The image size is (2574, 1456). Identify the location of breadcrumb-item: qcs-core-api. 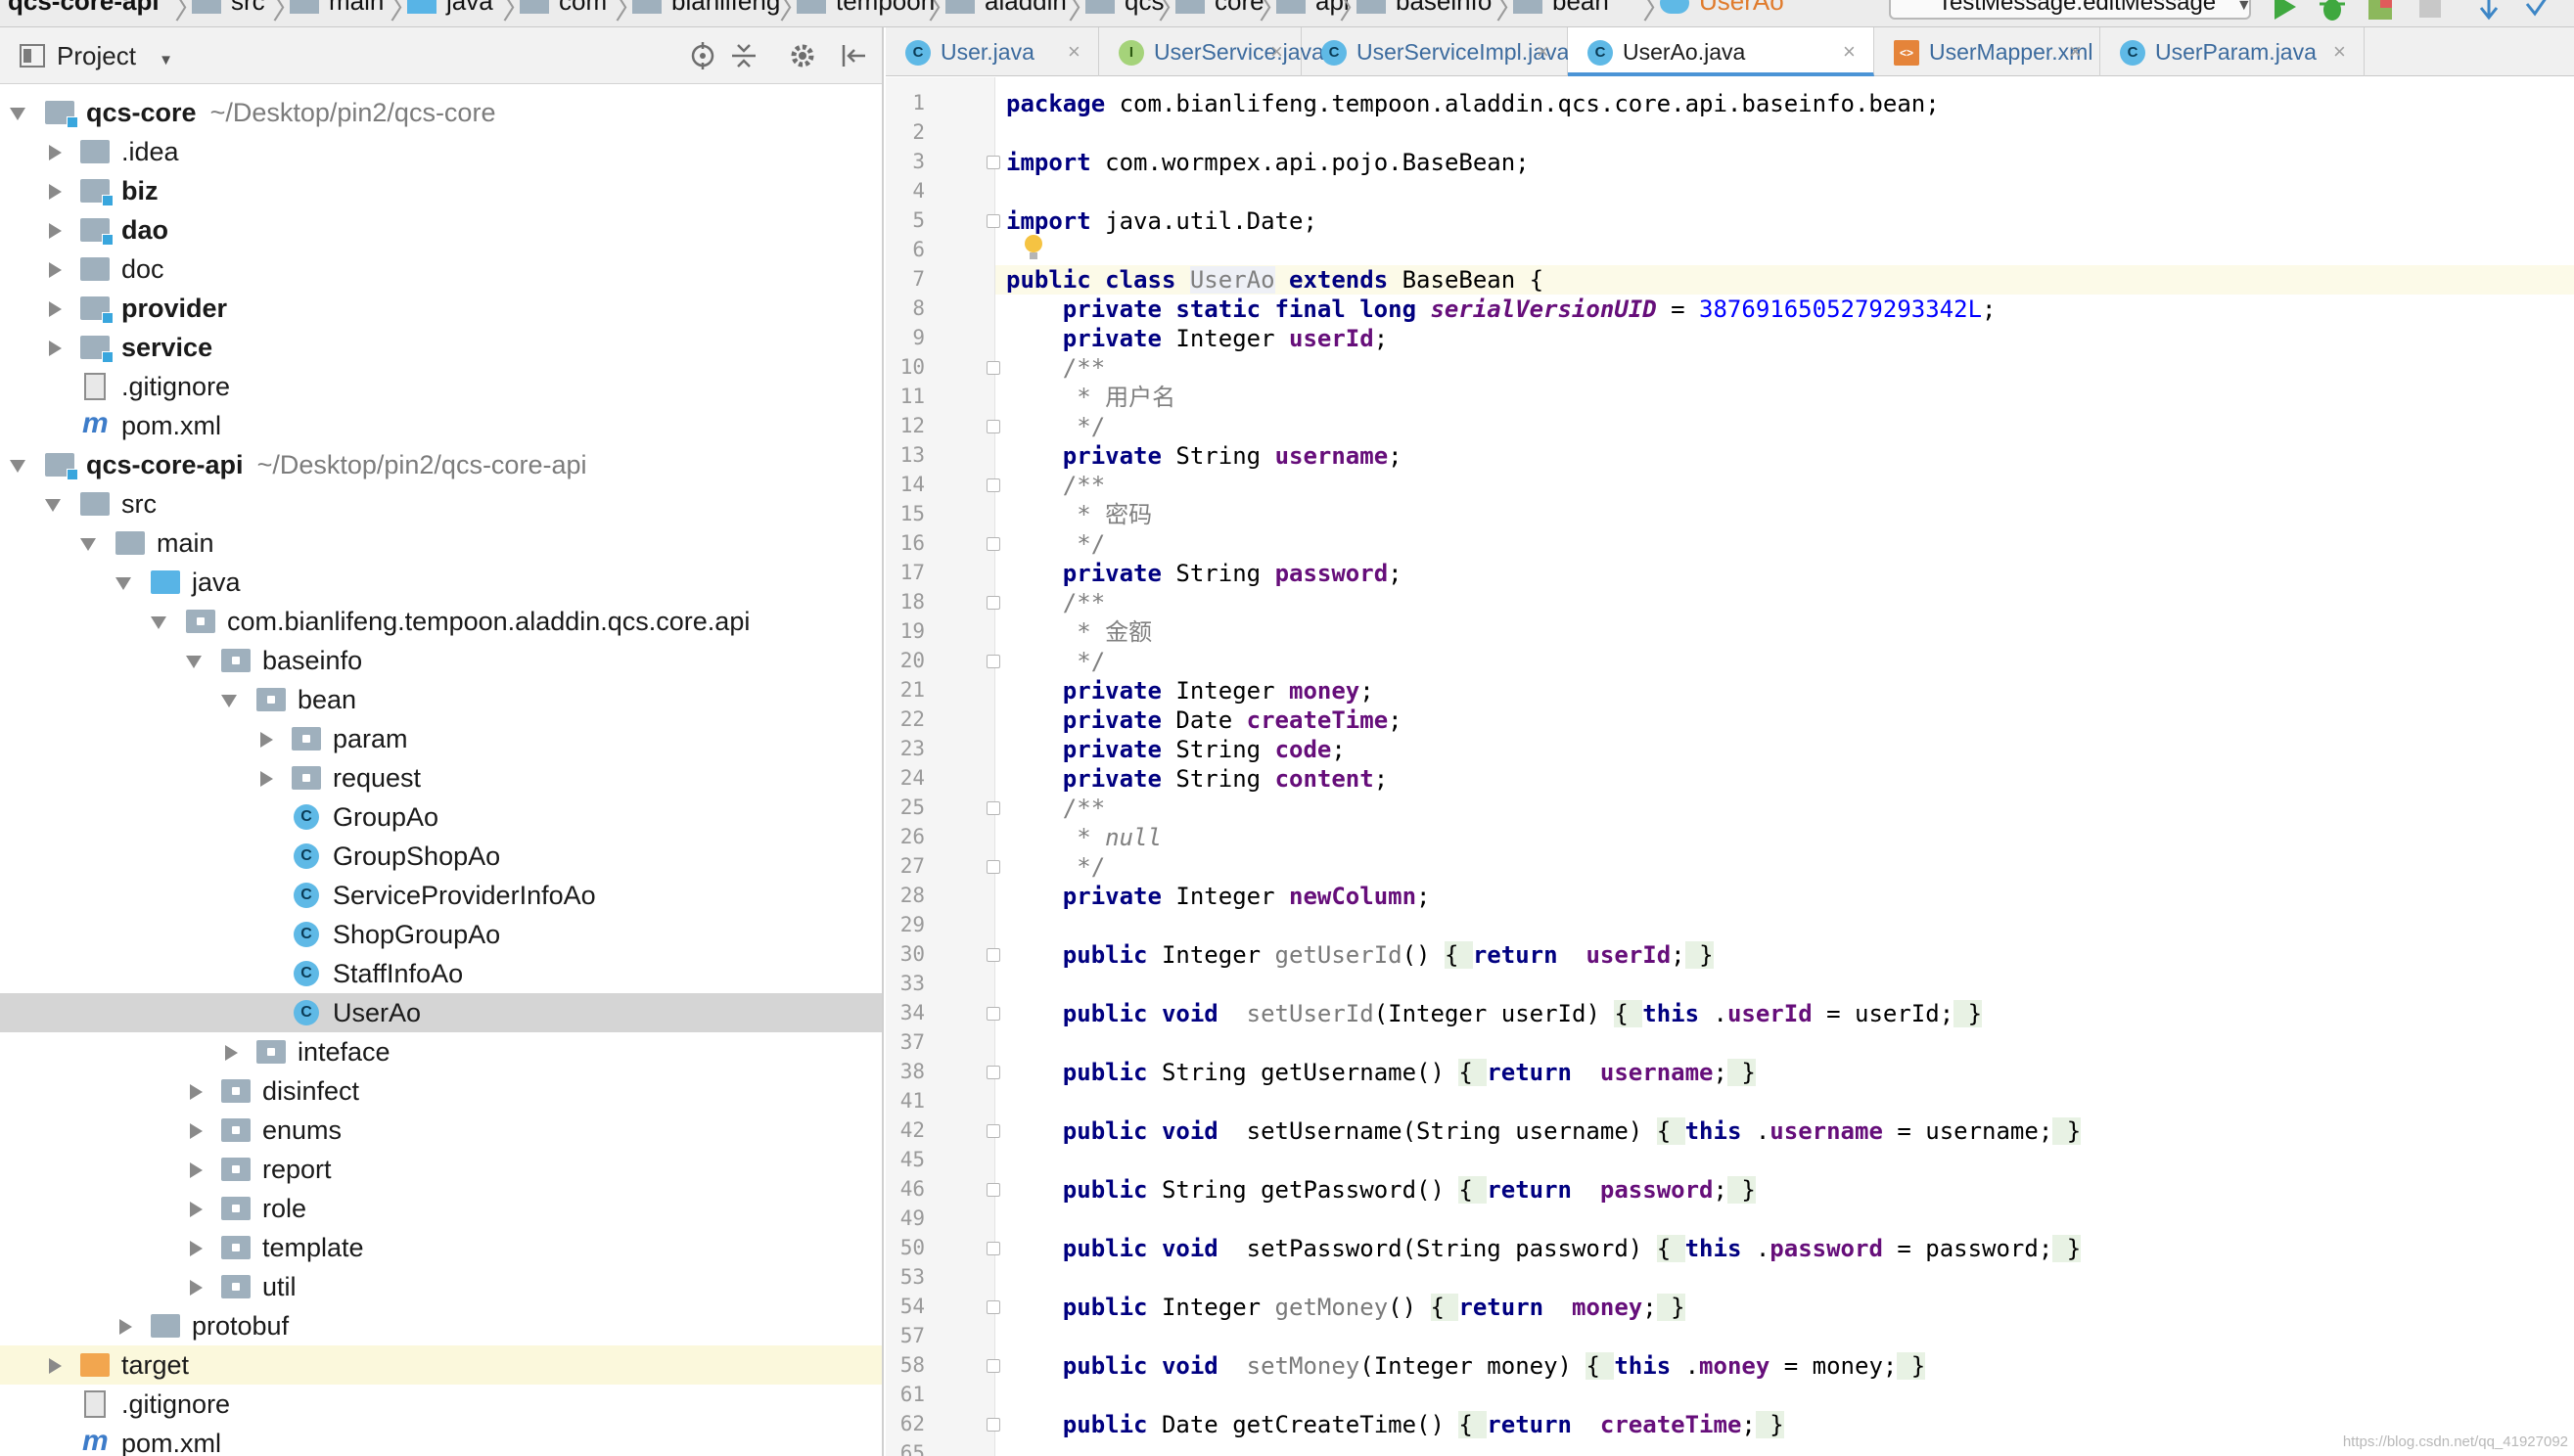
(84, 8).